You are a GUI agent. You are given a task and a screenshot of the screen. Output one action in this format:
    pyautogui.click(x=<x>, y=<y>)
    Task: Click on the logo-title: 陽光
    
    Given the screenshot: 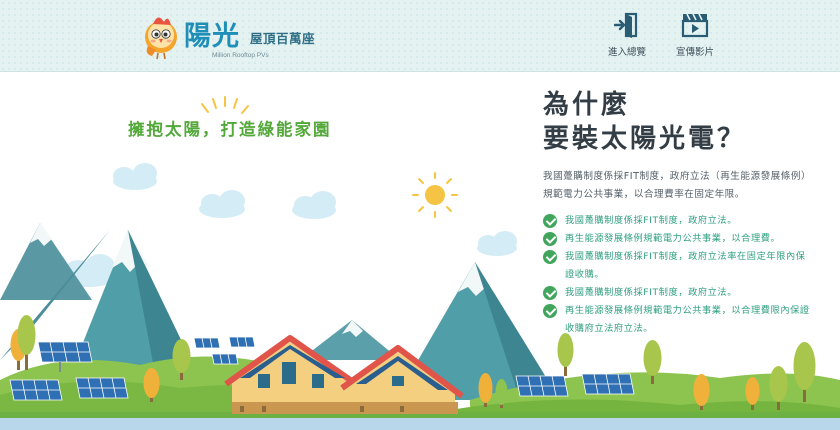 What is the action you would take?
    pyautogui.click(x=212, y=36)
    